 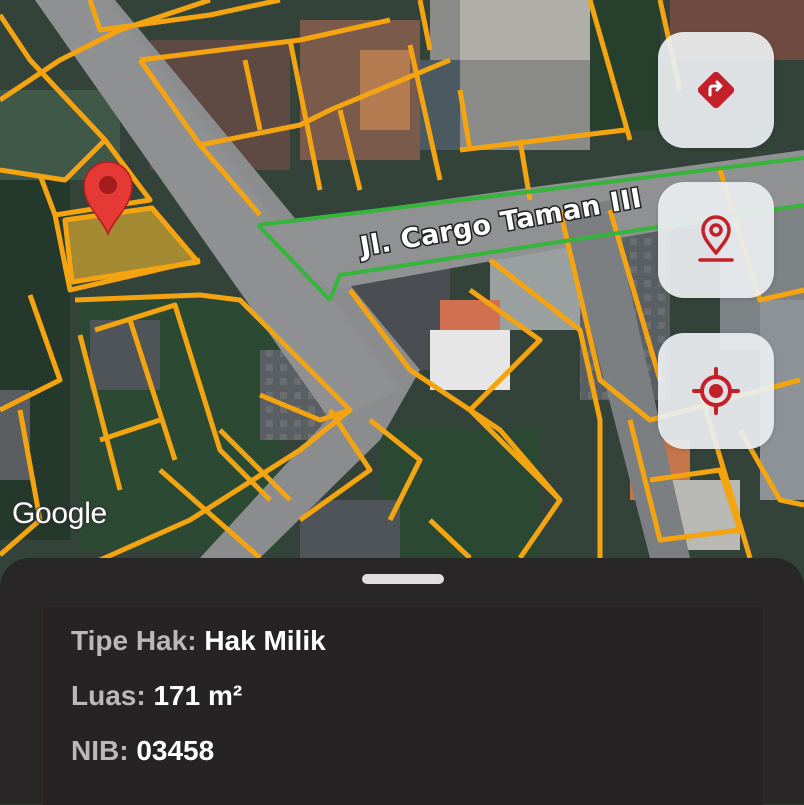 I want to click on nib-label: NIB:, so click(x=104, y=750).